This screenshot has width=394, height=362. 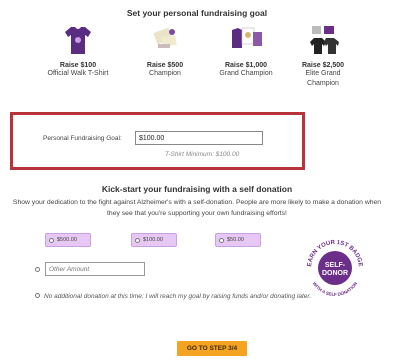 What do you see at coordinates (323, 40) in the screenshot?
I see `elite-items-icon` at bounding box center [323, 40].